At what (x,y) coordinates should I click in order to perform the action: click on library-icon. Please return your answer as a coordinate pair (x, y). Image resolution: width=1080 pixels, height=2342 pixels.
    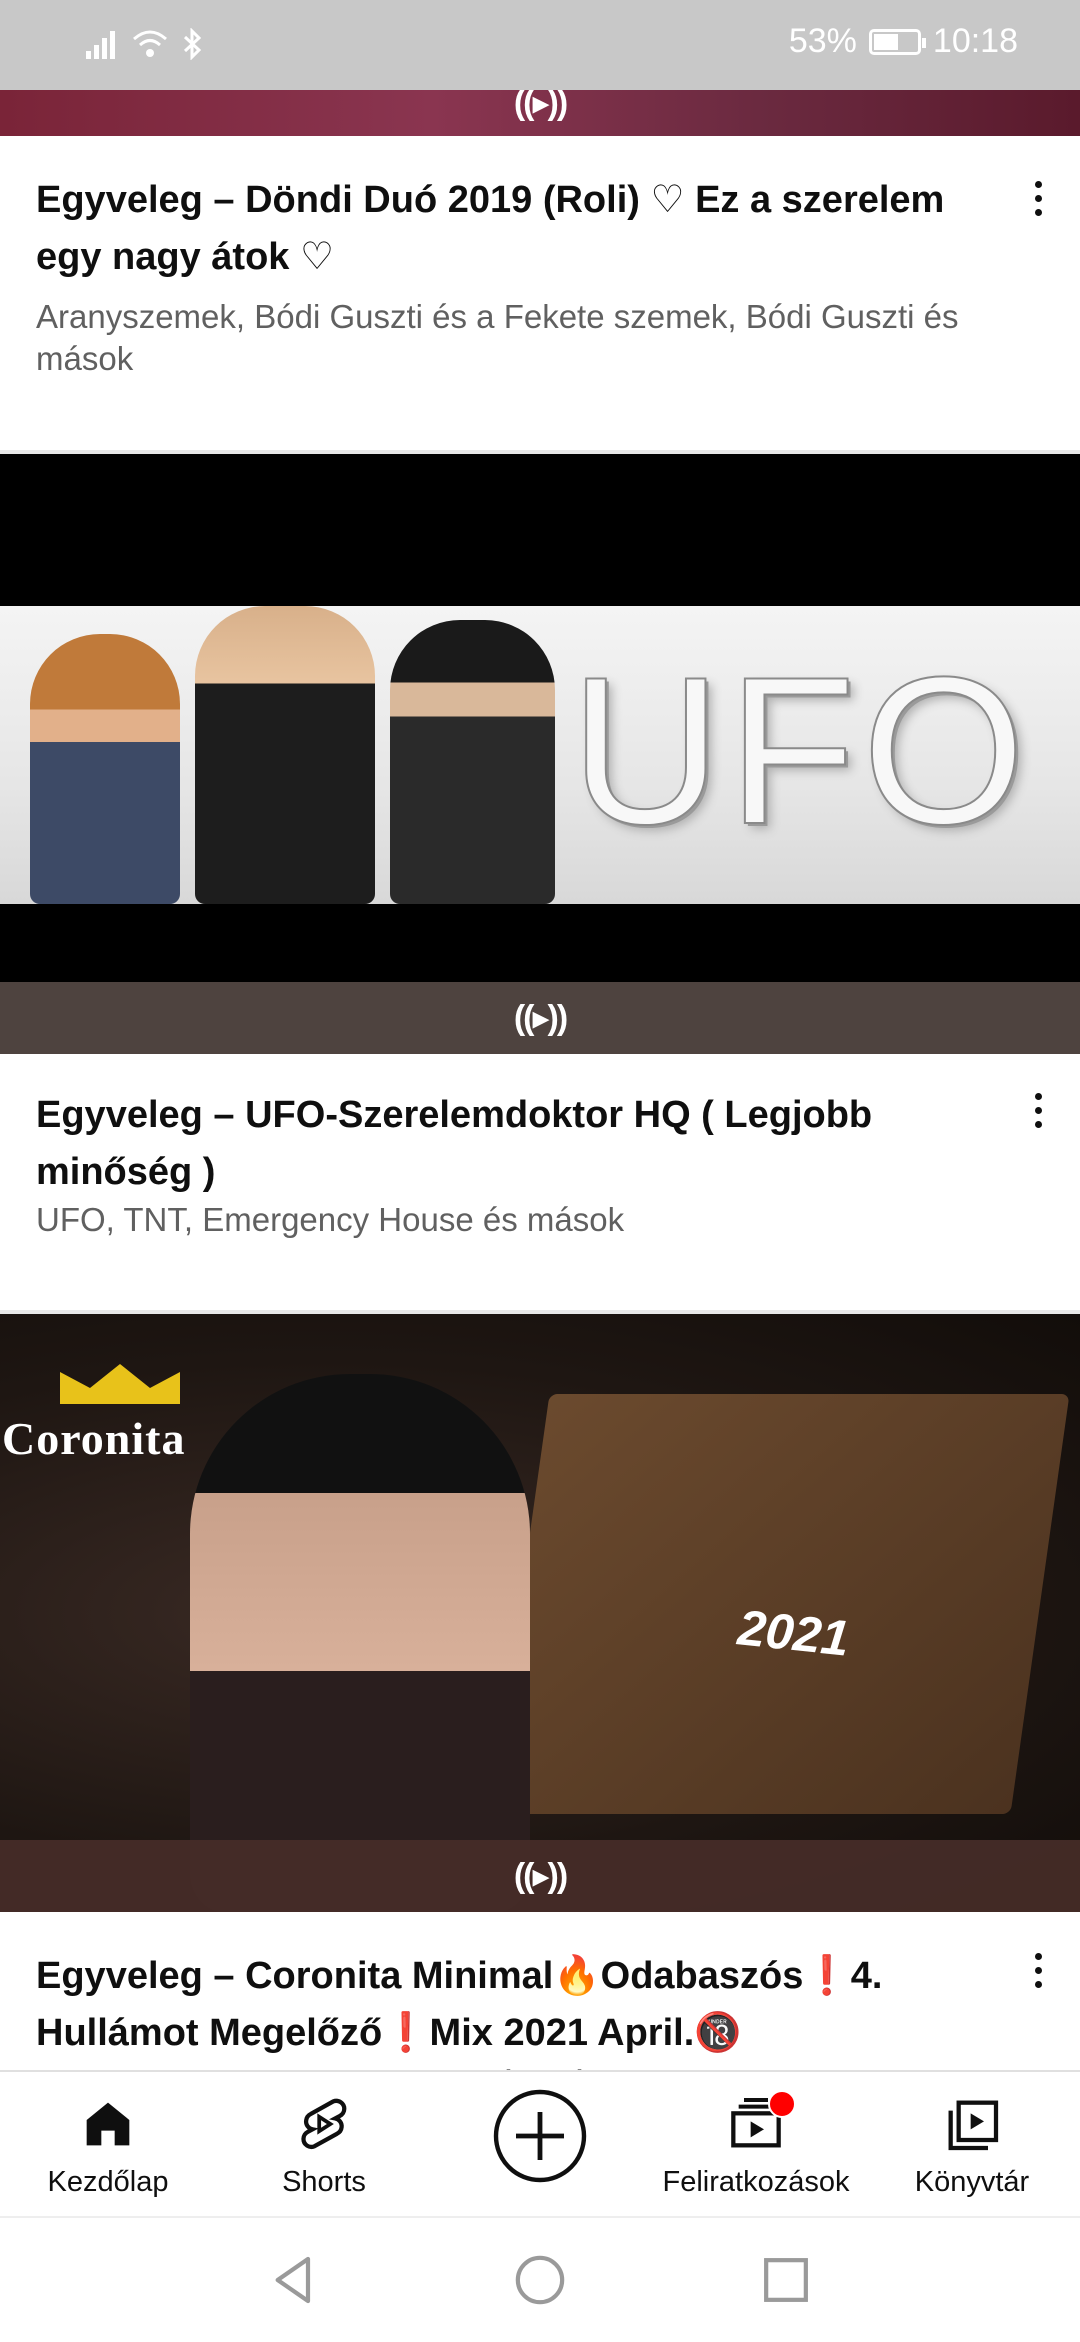
    Looking at the image, I should click on (973, 2125).